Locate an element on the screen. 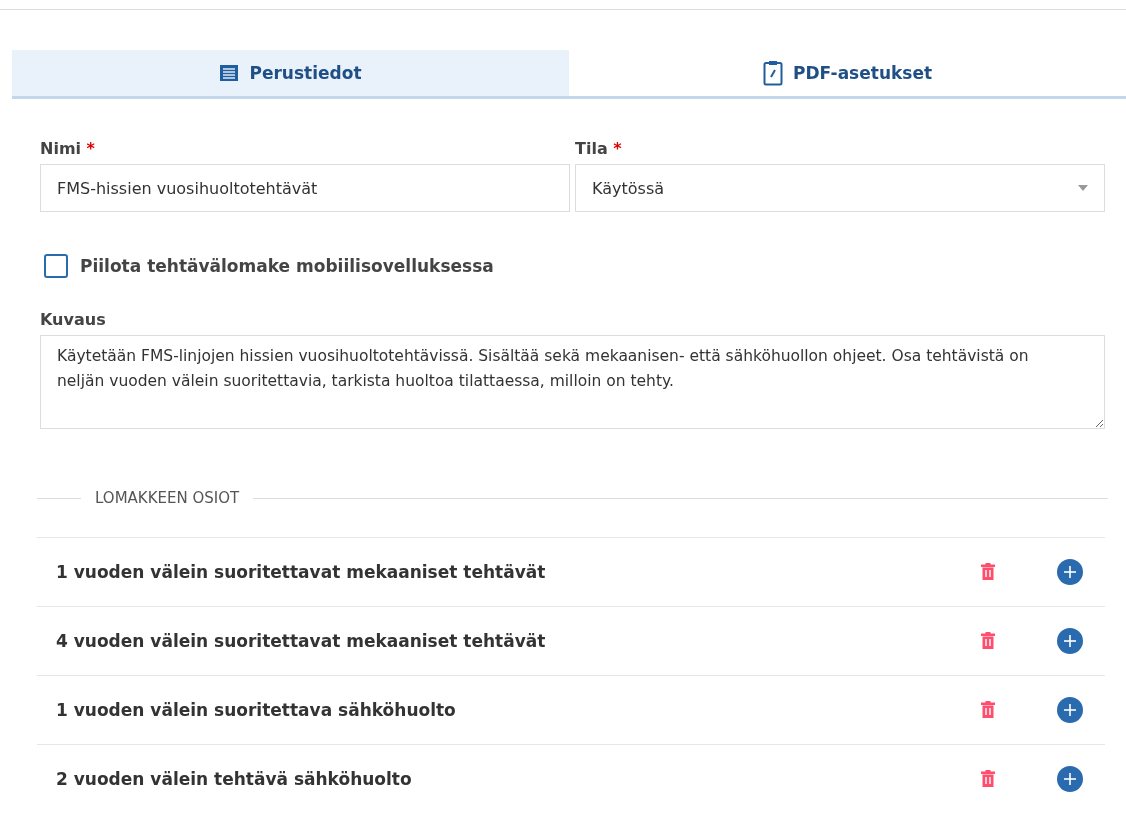 The height and width of the screenshot is (830, 1126). field-label: Nimi * is located at coordinates (68, 148).